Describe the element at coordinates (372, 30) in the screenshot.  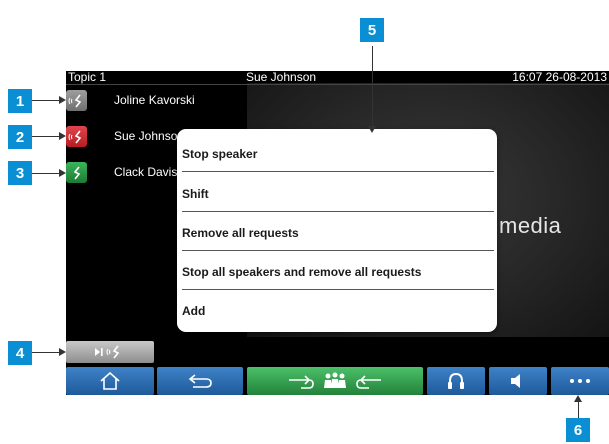
I see `callout-5: 5` at that location.